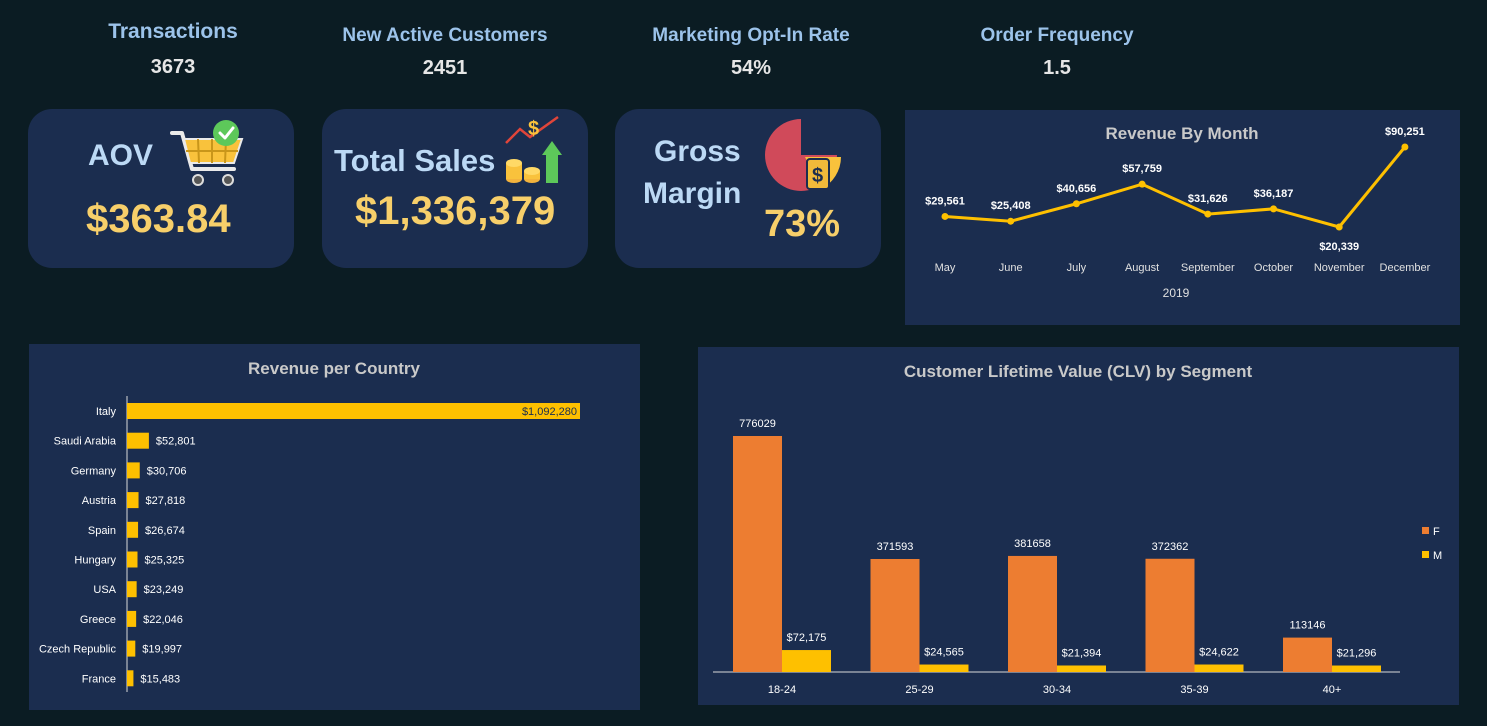 The image size is (1487, 726). I want to click on data-label: $25,408, so click(1011, 206).